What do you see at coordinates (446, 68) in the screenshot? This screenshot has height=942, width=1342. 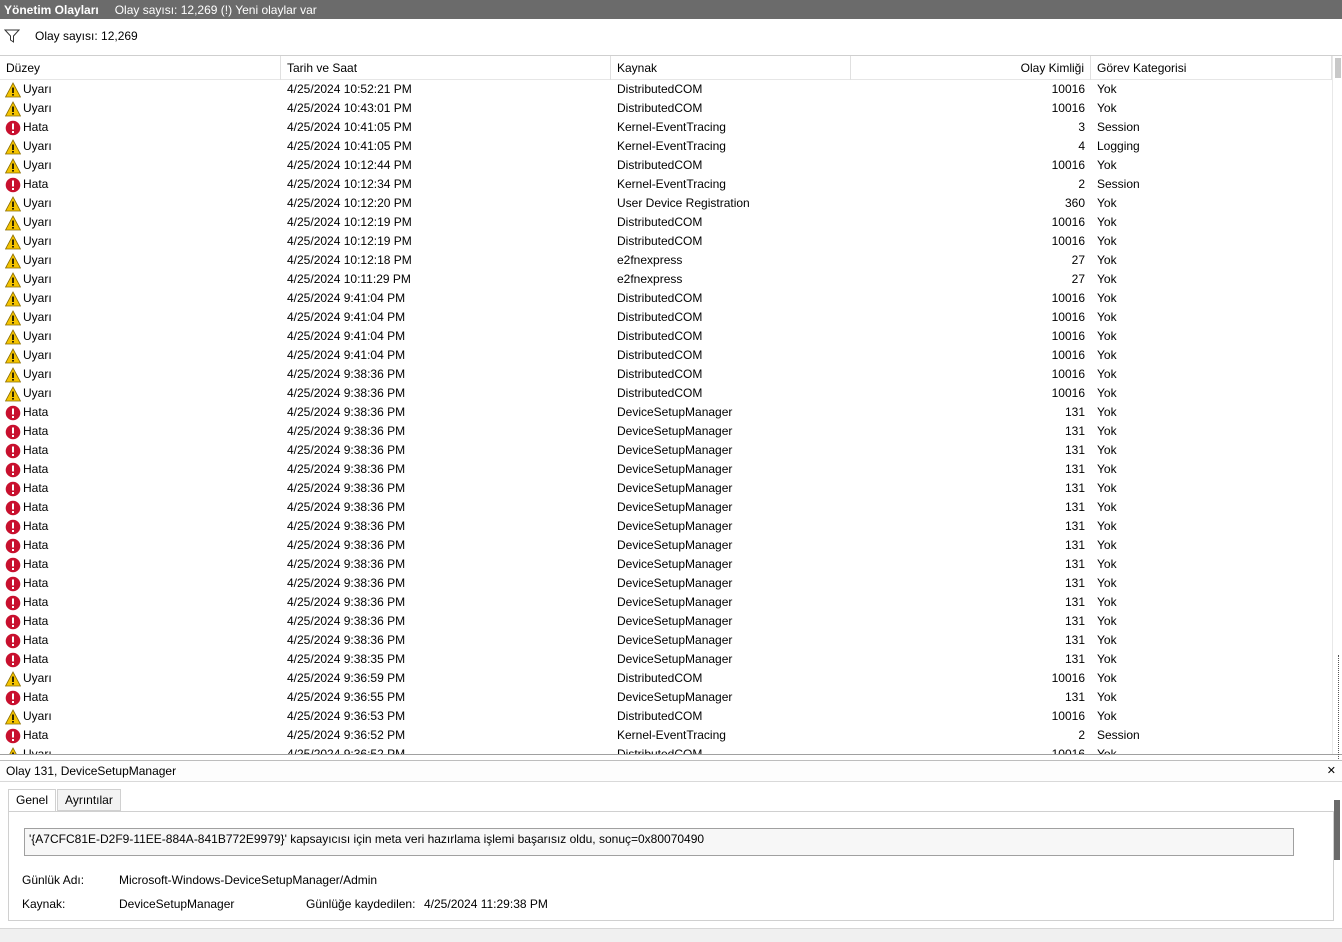 I see `column-header-datetime: Tarih ve Saat` at bounding box center [446, 68].